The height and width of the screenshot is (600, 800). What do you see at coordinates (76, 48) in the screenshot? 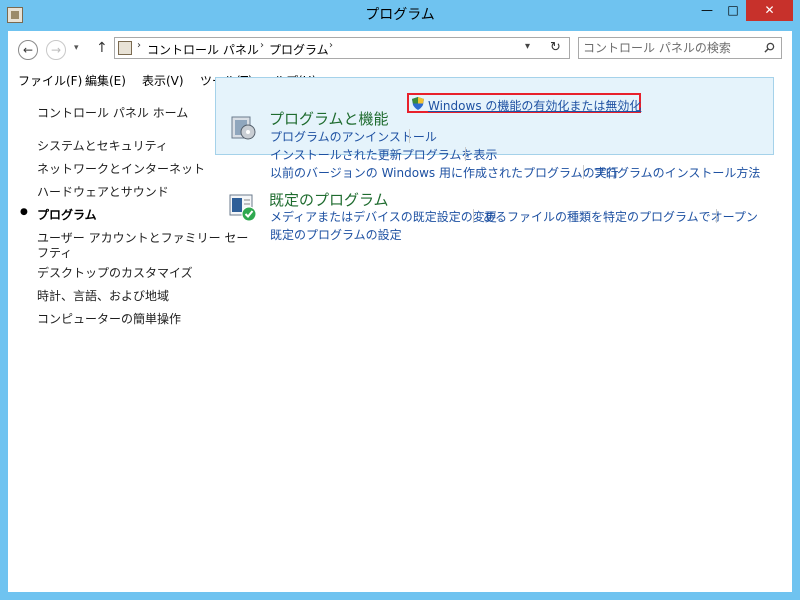
I see `recent-locations-button: ▾` at bounding box center [76, 48].